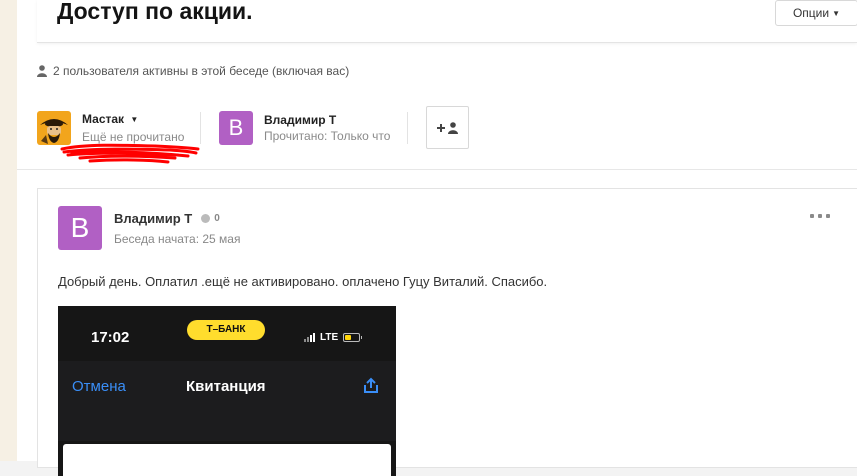  What do you see at coordinates (437, 169) in the screenshot?
I see `section-divider` at bounding box center [437, 169].